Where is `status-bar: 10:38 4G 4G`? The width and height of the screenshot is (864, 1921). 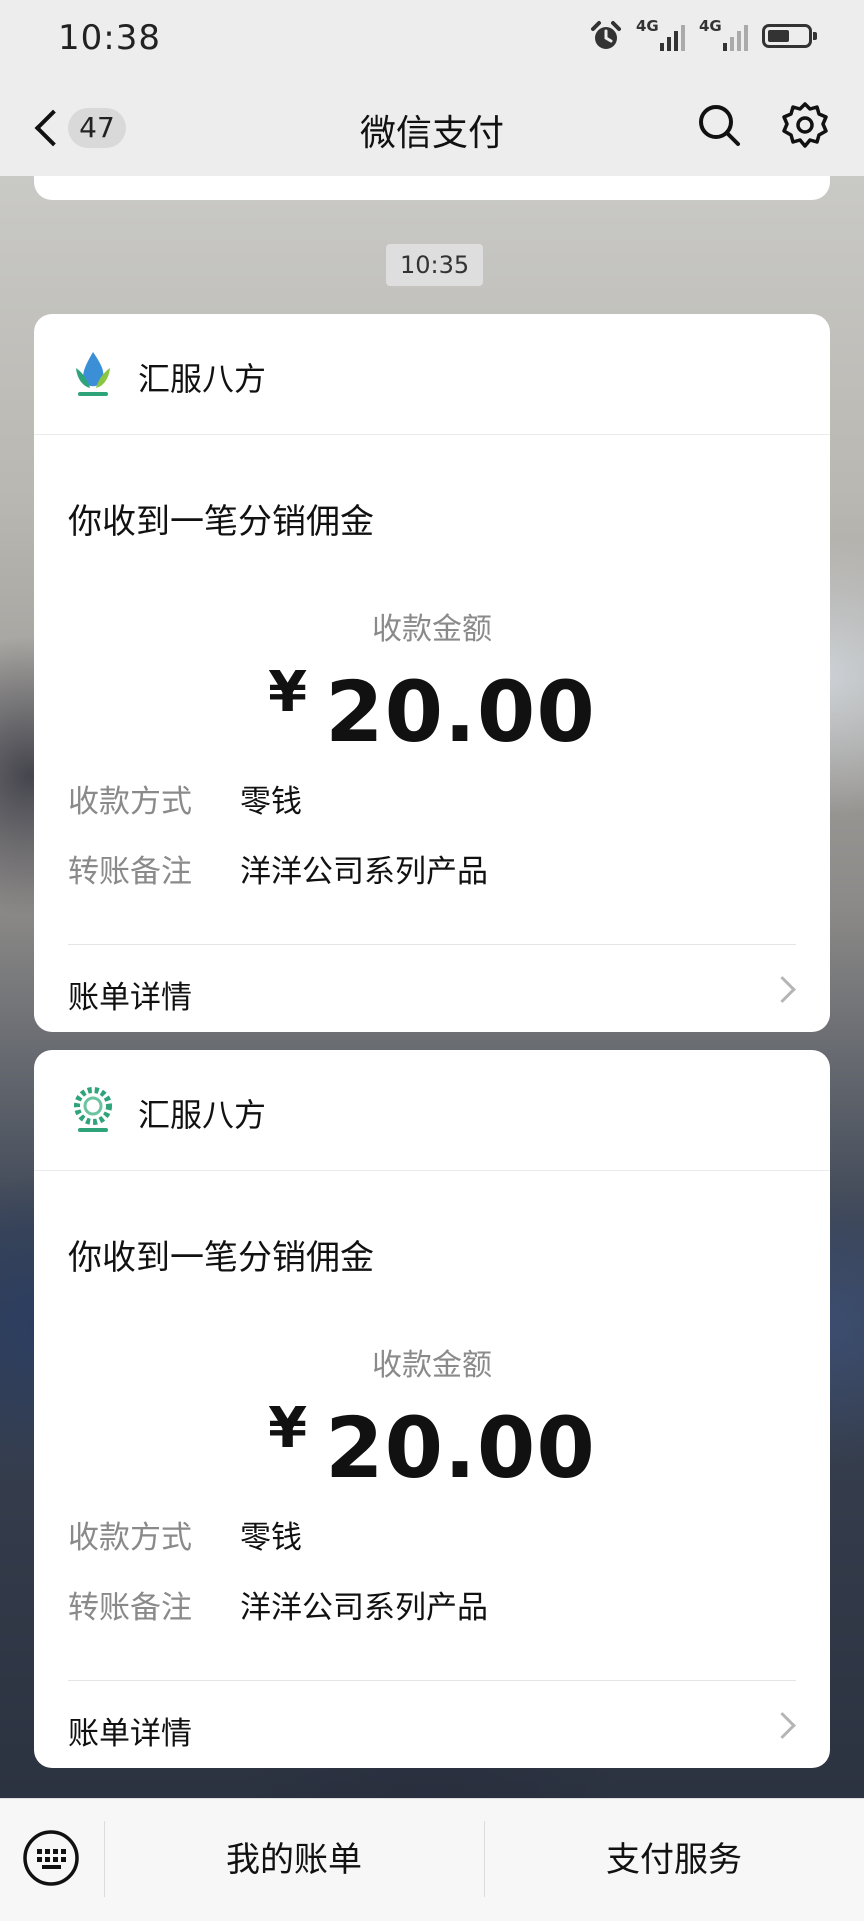
status-bar: 10:38 4G 4G is located at coordinates (432, 40).